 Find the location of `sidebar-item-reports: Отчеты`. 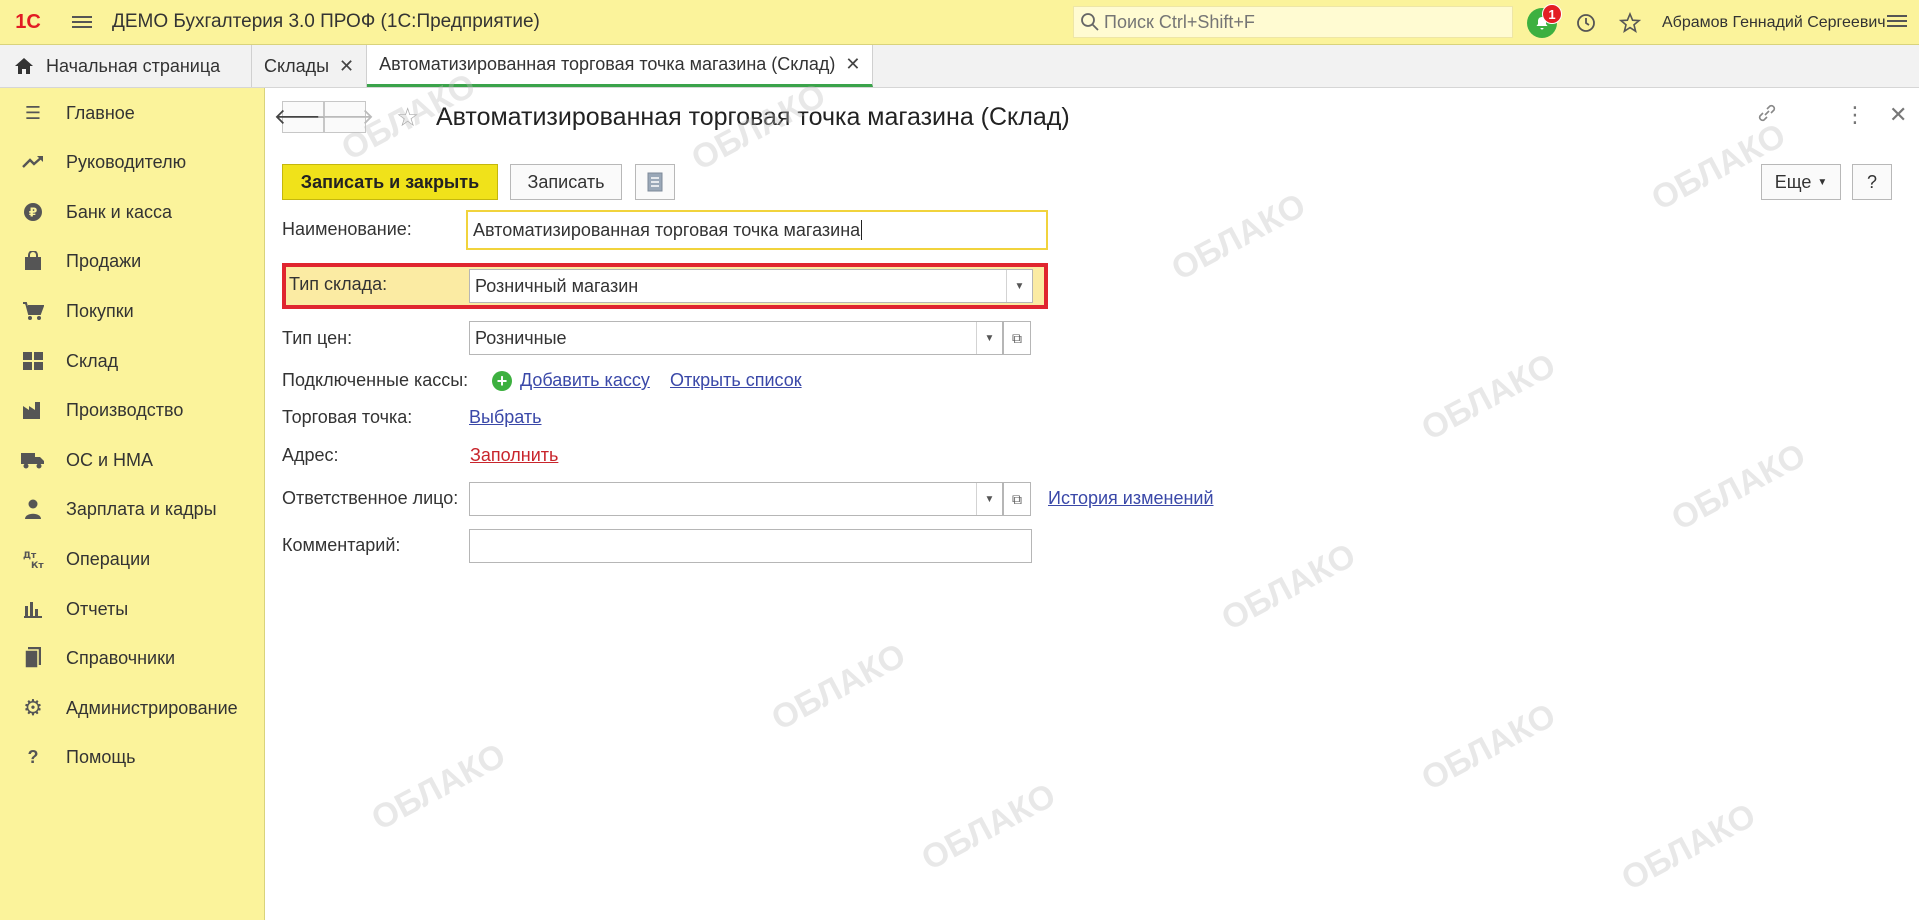

sidebar-item-reports: Отчеты is located at coordinates (132, 609).